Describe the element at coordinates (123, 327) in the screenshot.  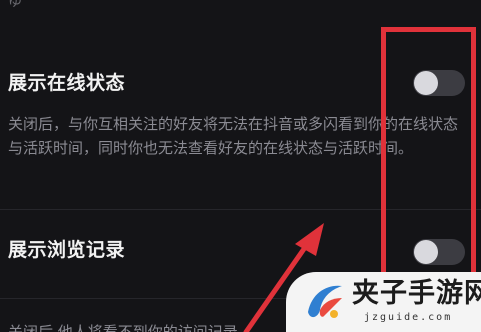
I see `browse-history-description-partial: 关闭后 他人将看不到你的访问记录` at that location.